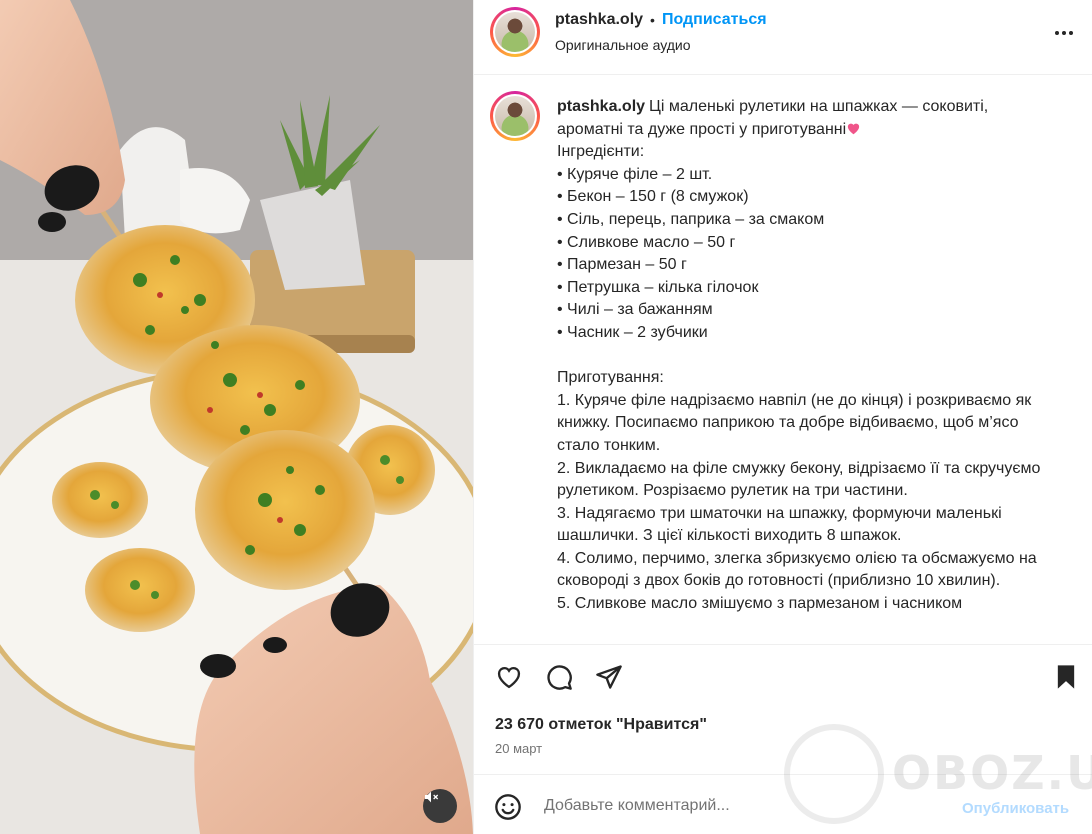 This screenshot has height=834, width=1092. What do you see at coordinates (508, 807) in the screenshot?
I see `smiley-icon` at bounding box center [508, 807].